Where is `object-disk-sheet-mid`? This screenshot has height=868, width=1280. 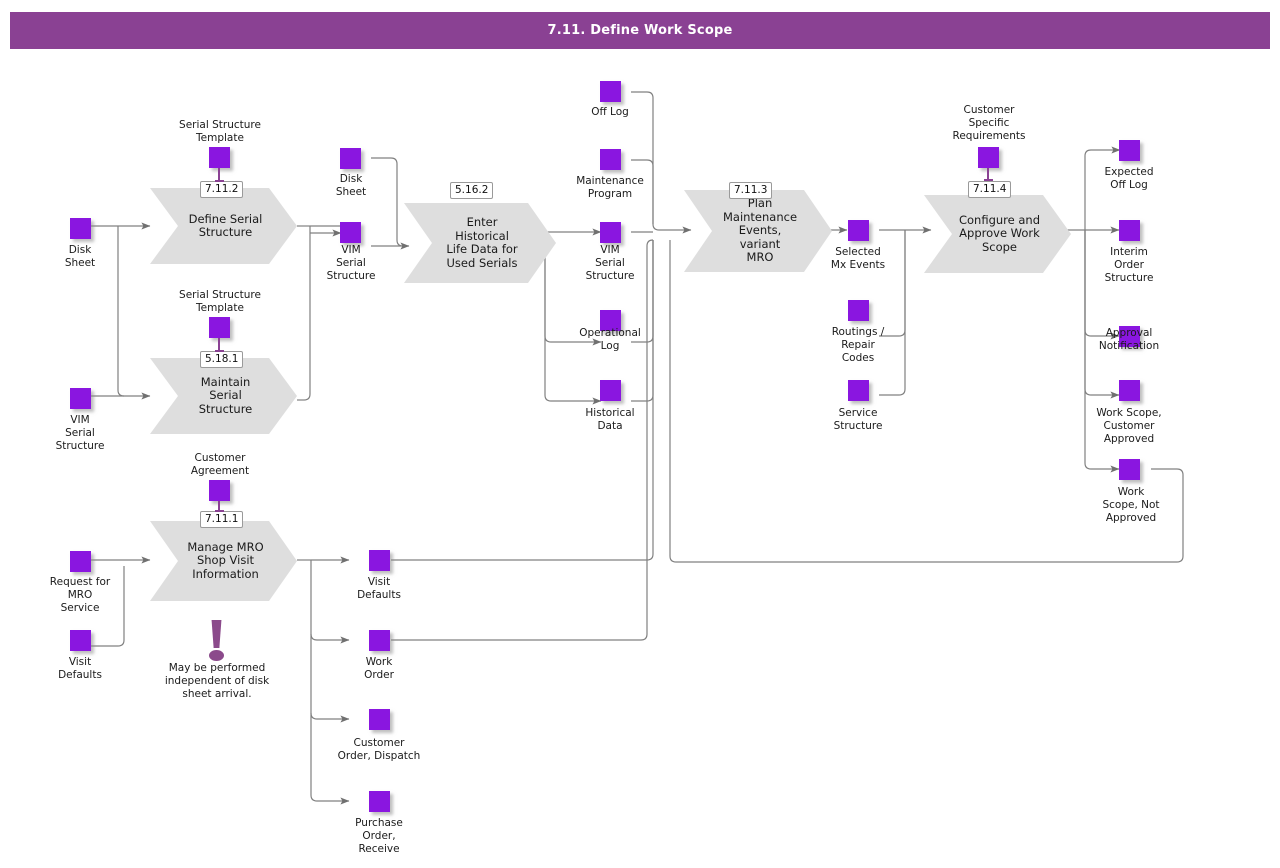
object-disk-sheet-mid is located at coordinates (350, 158).